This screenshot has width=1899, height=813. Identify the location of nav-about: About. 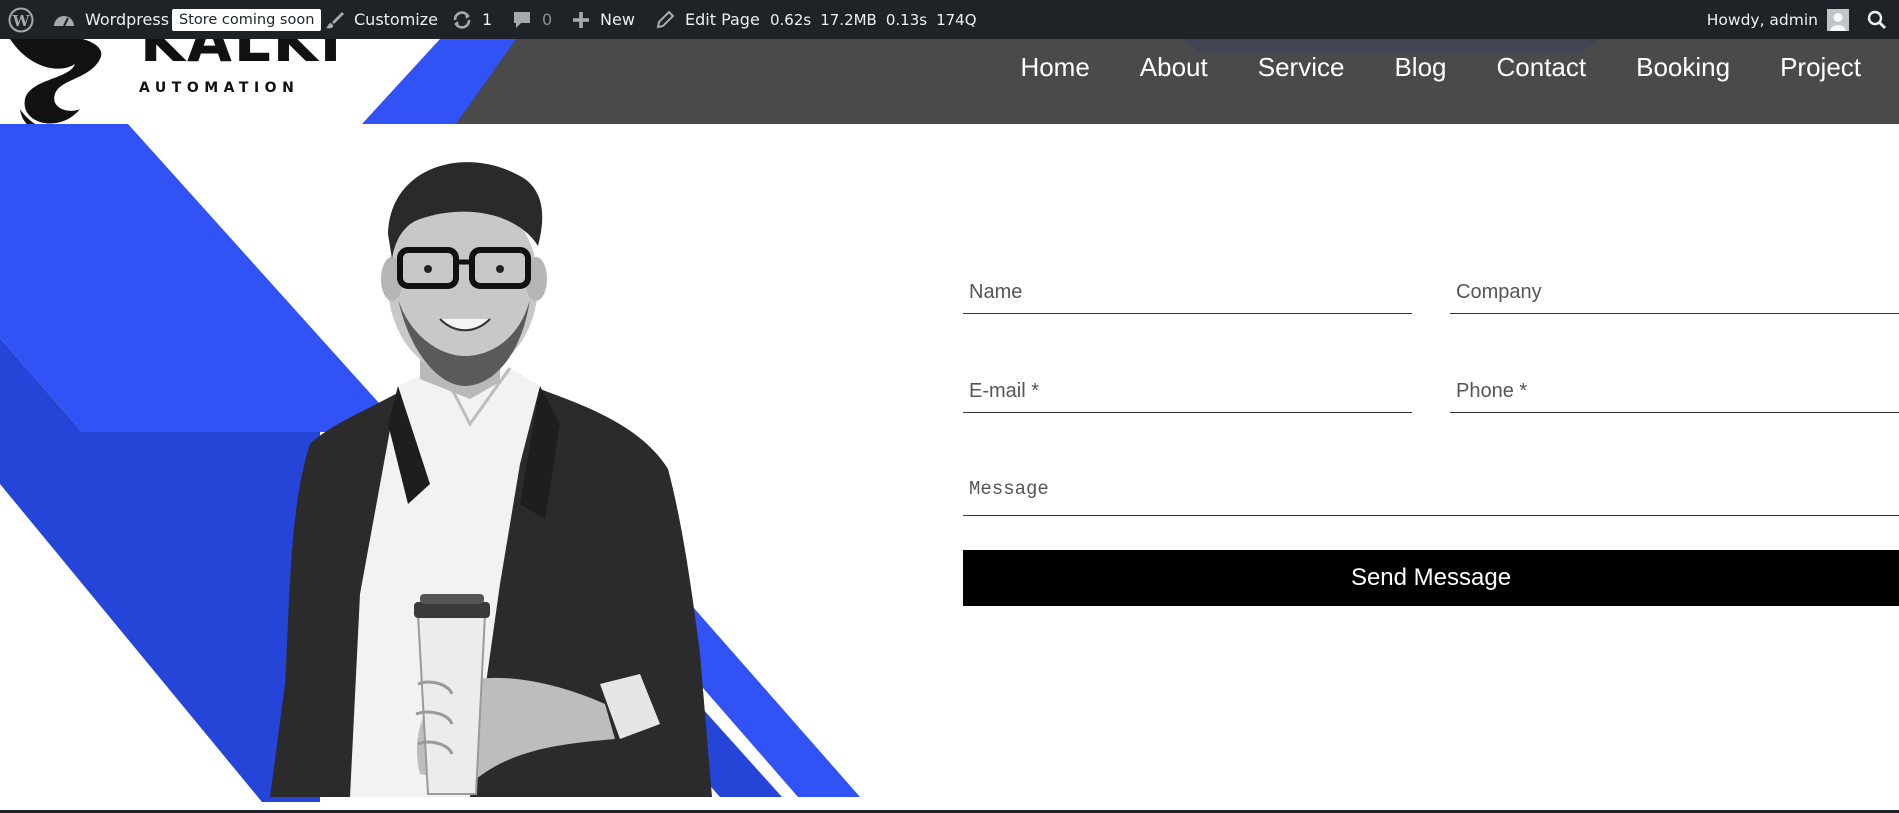
(1174, 67).